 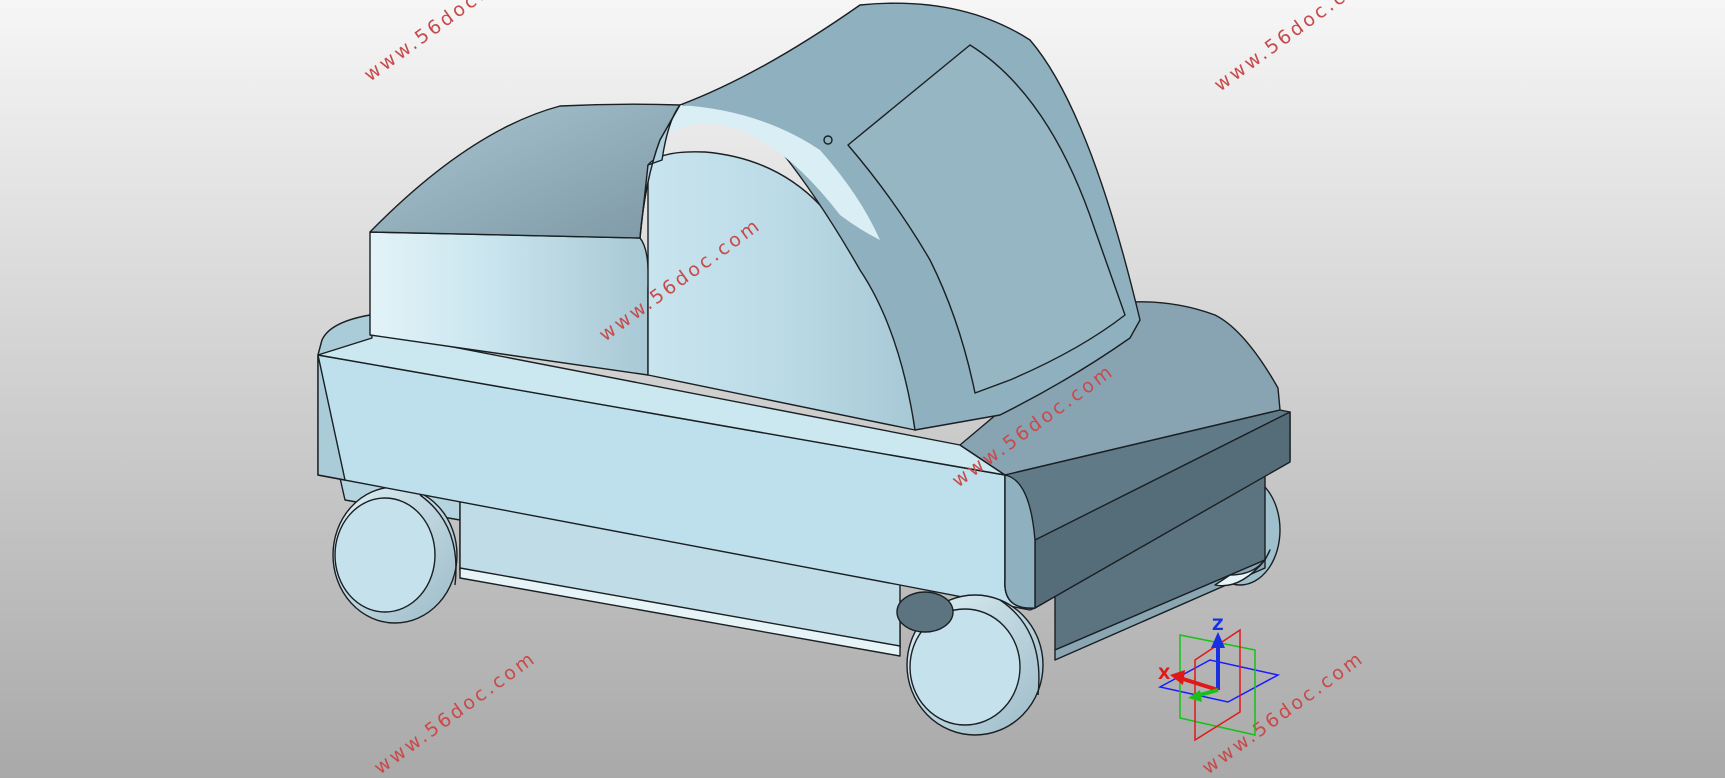 What do you see at coordinates (395, 555) in the screenshot?
I see `rear-left-wheel` at bounding box center [395, 555].